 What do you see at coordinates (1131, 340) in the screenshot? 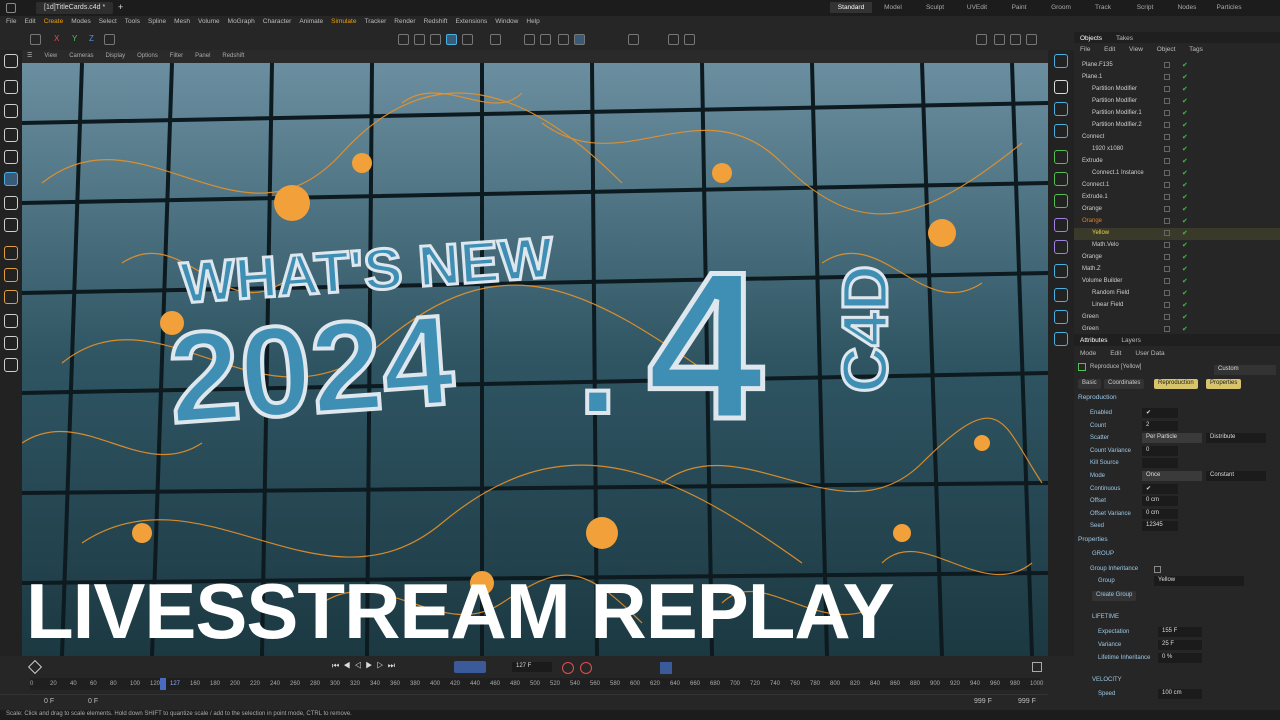
I see `tab-layers: Layers` at bounding box center [1131, 340].